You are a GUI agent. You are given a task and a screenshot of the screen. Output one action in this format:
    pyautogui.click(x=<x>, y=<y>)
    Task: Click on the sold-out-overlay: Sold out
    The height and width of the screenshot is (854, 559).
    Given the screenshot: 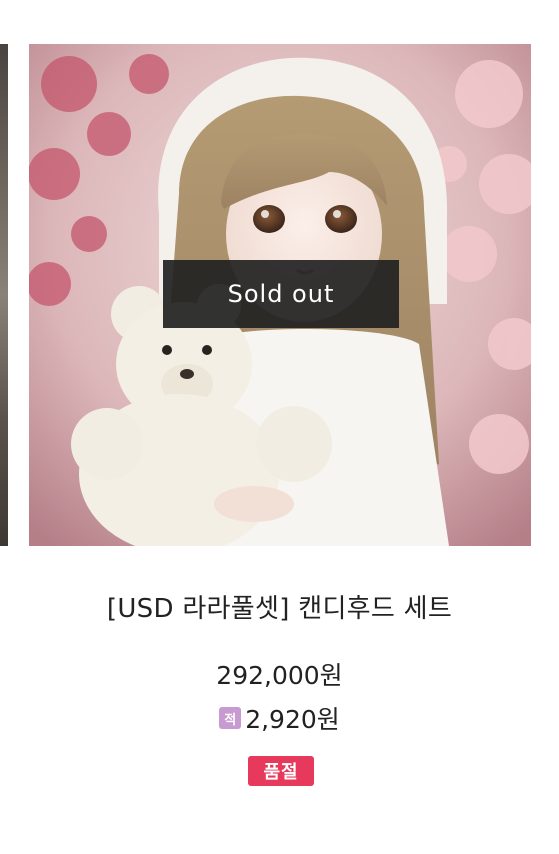 What is the action you would take?
    pyautogui.click(x=281, y=294)
    